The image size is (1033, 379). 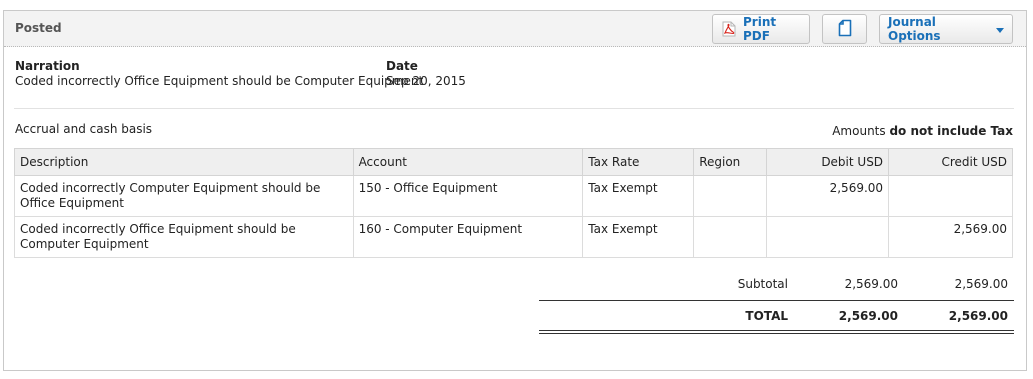 What do you see at coordinates (950, 237) in the screenshot?
I see `cell-credit: 2,569.00` at bounding box center [950, 237].